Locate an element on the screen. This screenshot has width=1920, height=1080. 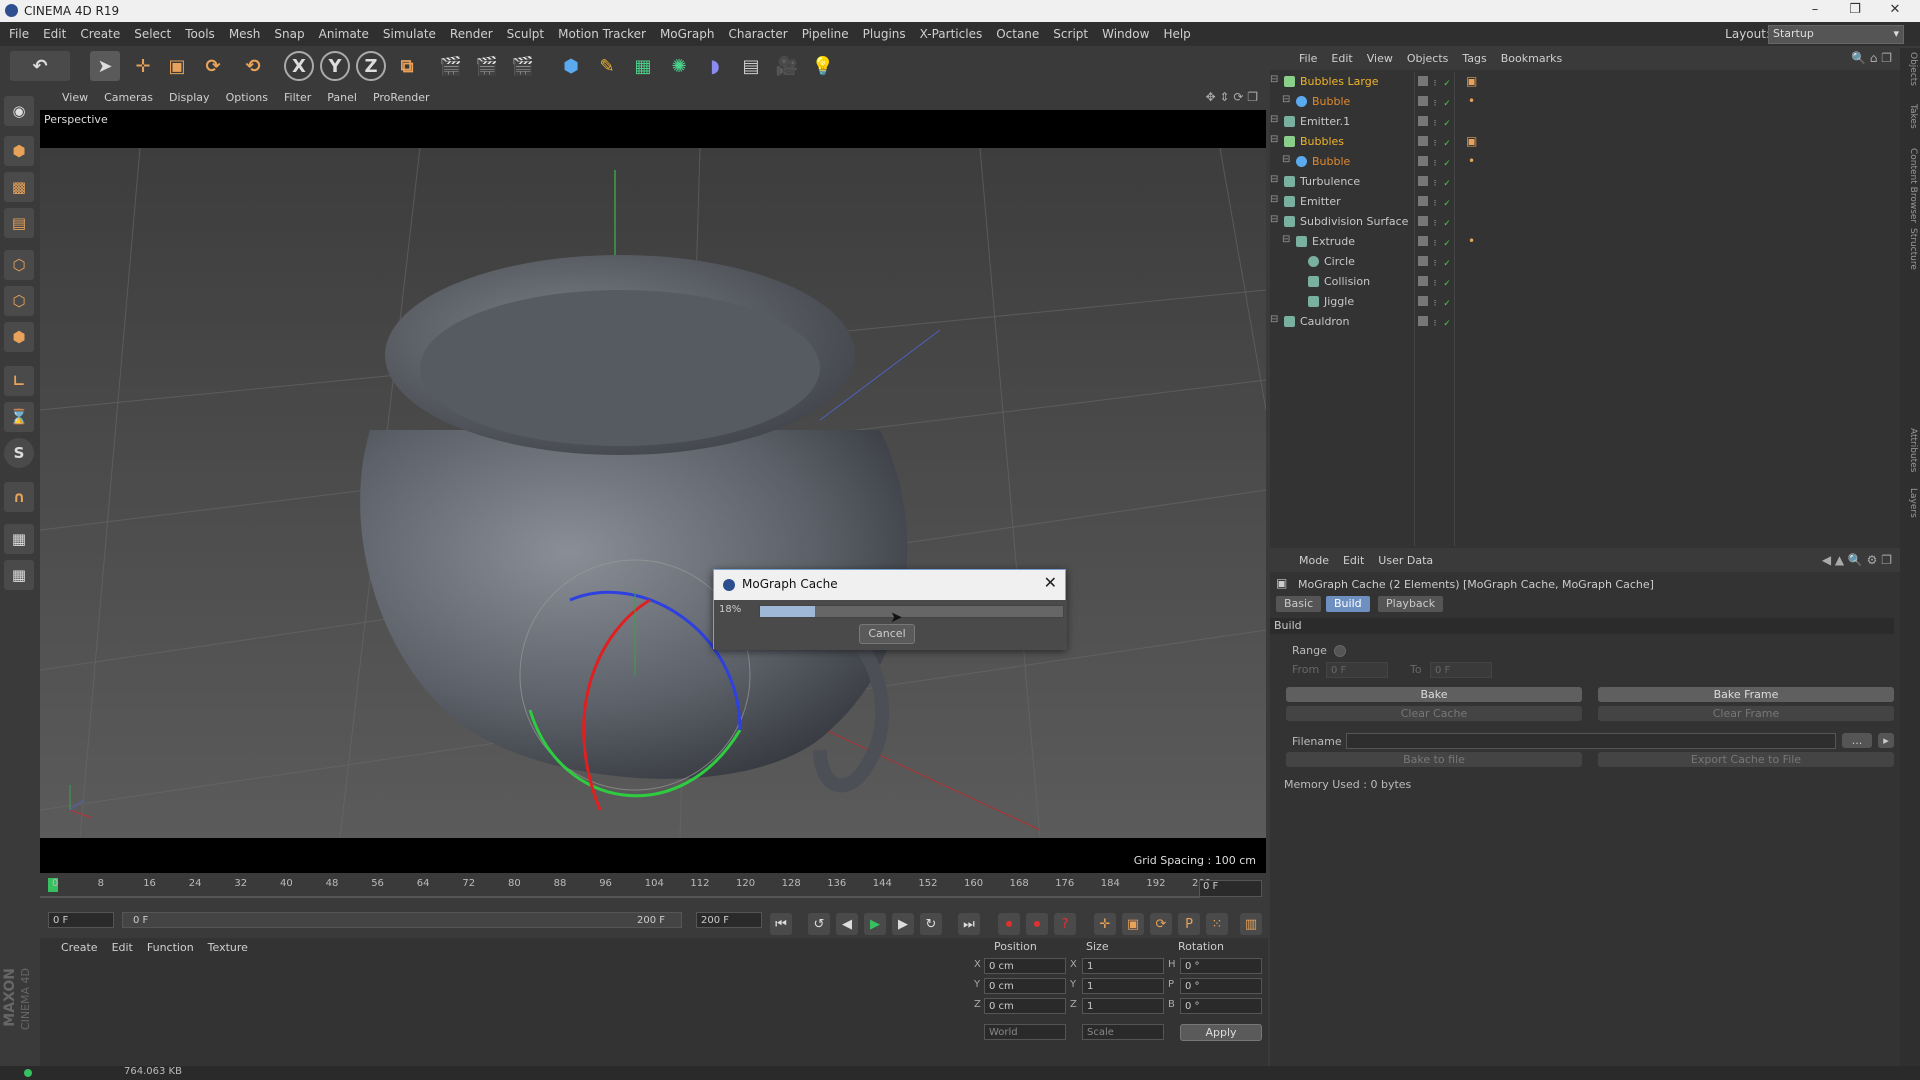
menu-file: File is located at coordinates (19, 34).